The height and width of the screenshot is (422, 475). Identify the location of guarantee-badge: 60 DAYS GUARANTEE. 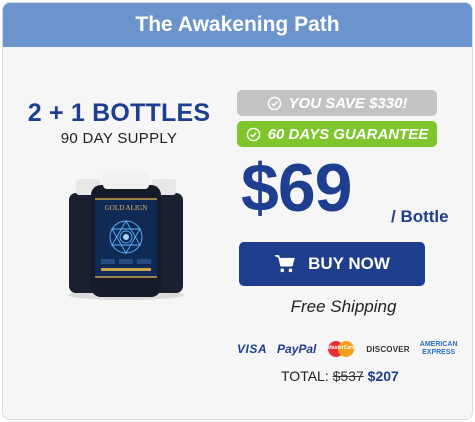
(337, 134).